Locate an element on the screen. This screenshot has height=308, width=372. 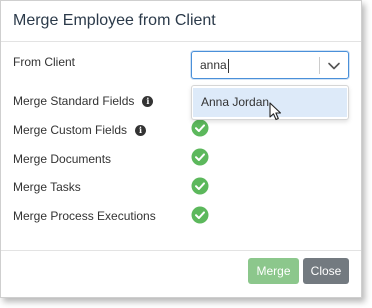
merge-custom-fields-row: Merge Custom Fields i is located at coordinates (80, 130).